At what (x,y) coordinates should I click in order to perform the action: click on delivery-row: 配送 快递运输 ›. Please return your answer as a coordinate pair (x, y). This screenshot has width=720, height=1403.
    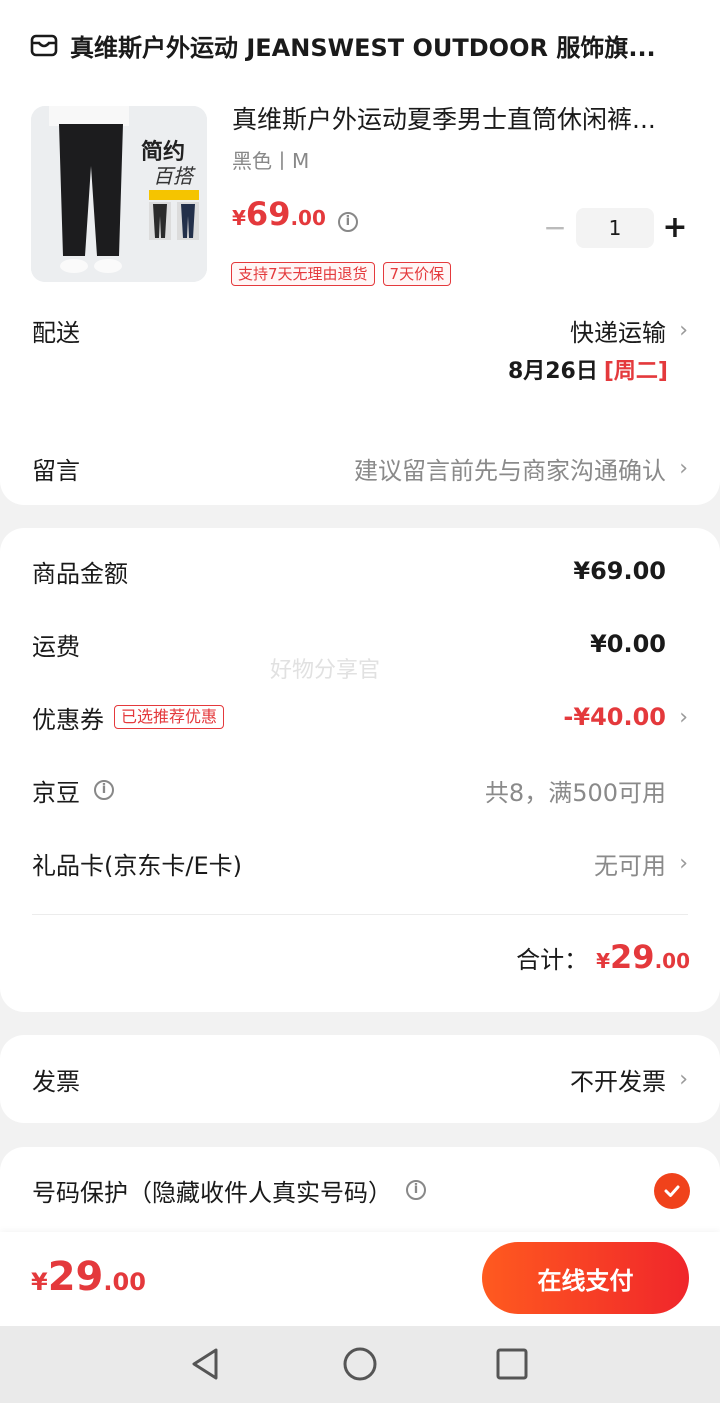
    Looking at the image, I should click on (360, 330).